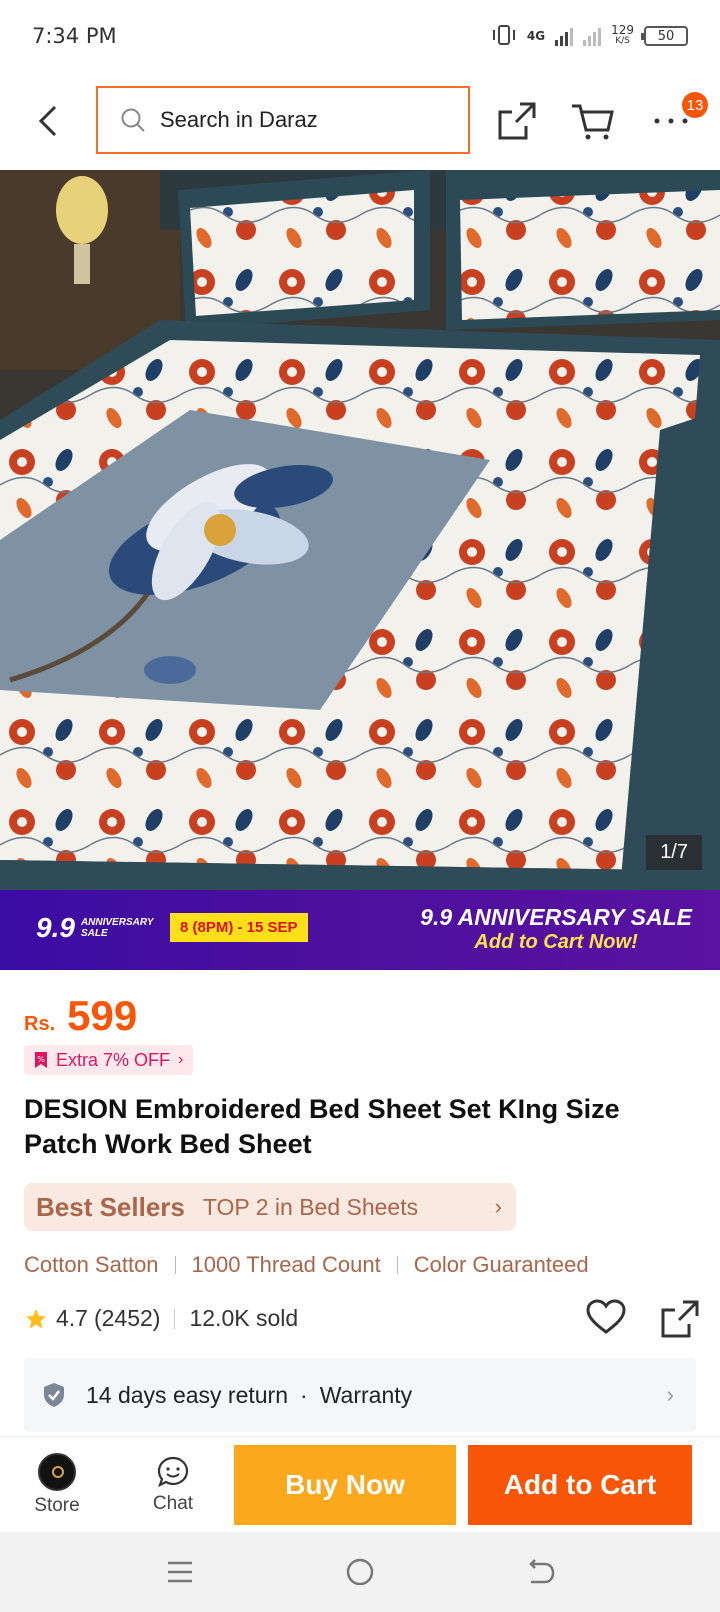 The width and height of the screenshot is (720, 1612). I want to click on banner-logo-text: ANNIVERSARY SALE, so click(117, 928).